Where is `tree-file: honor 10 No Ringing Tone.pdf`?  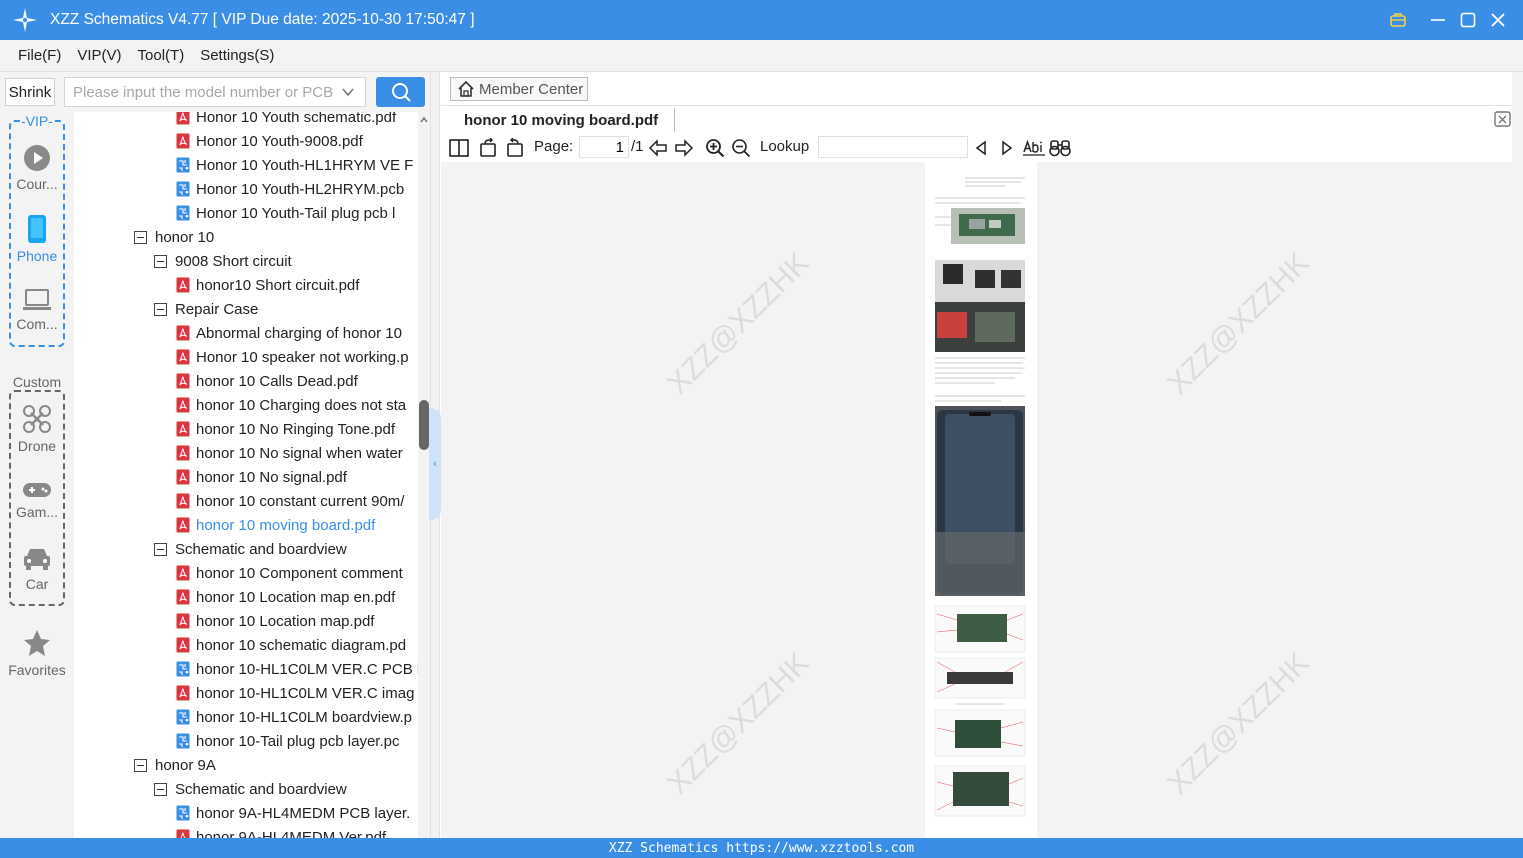
tree-file: honor 10 No Ringing Tone.pdf is located at coordinates (297, 429).